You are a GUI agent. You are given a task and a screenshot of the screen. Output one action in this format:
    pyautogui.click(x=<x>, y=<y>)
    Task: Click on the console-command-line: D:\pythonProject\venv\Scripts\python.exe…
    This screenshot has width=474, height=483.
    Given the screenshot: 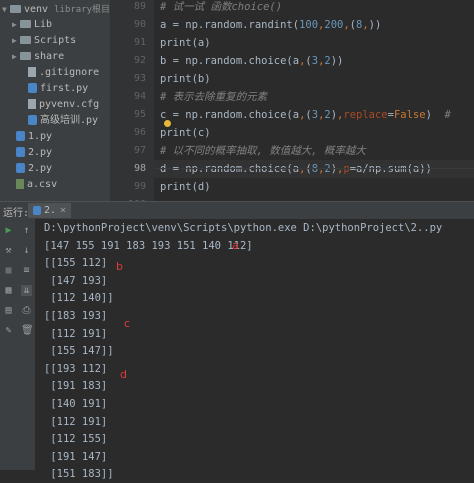 What is the action you would take?
    pyautogui.click(x=243, y=228)
    